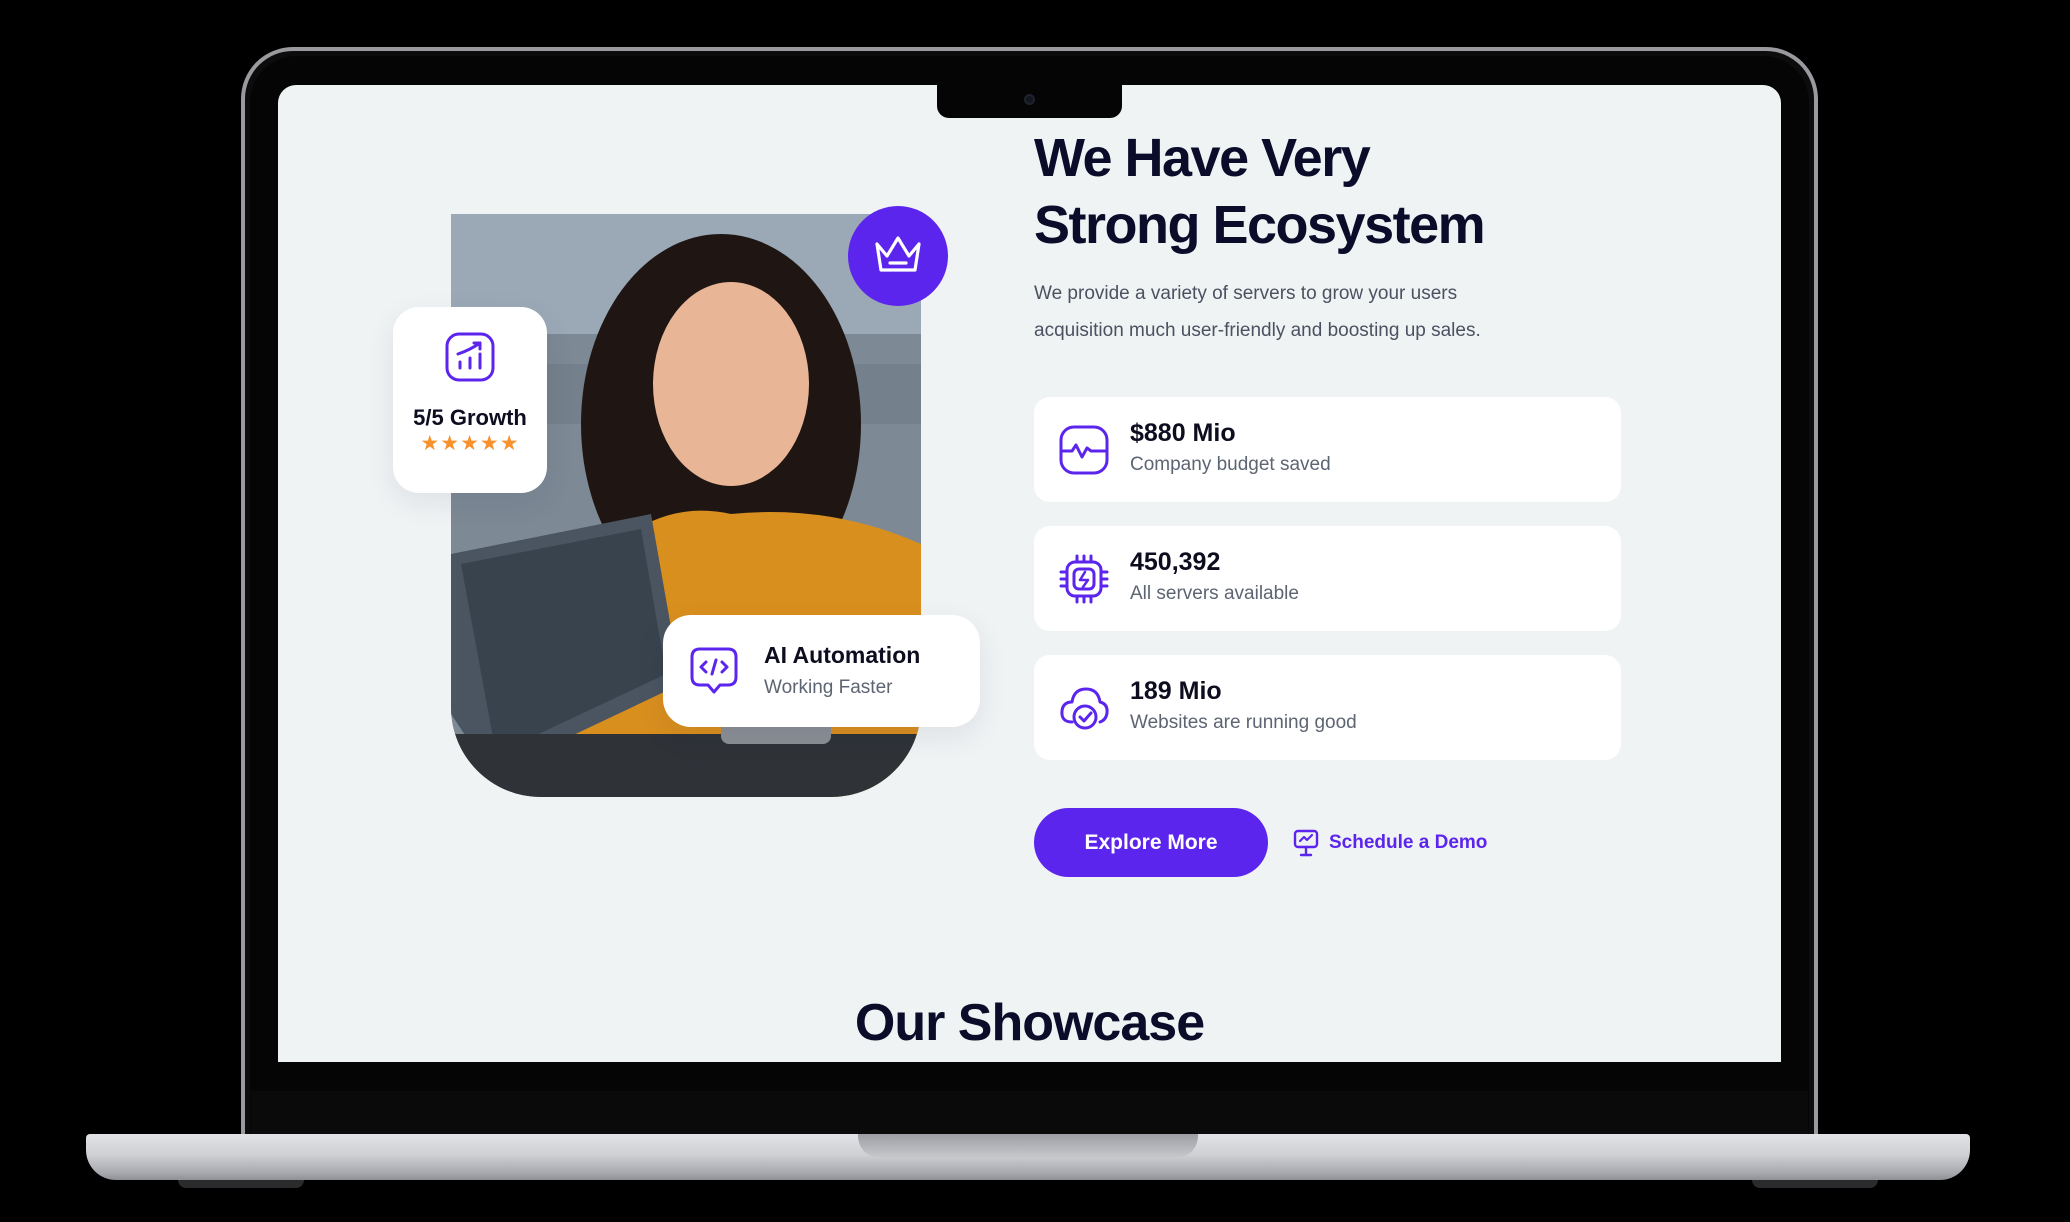  Describe the element at coordinates (1151, 842) in the screenshot. I see `explore-more-button: Explore More` at that location.